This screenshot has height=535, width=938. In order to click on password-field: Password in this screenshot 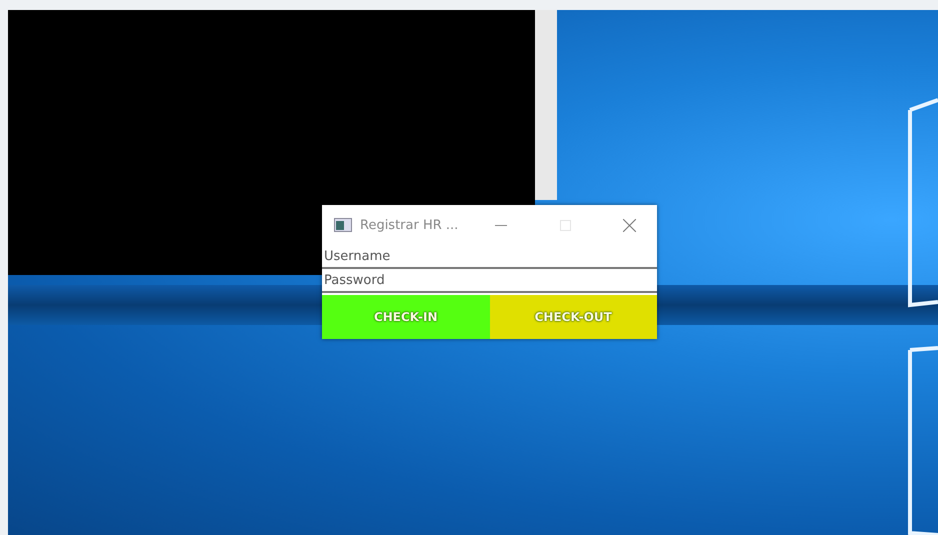, I will do `click(489, 281)`.